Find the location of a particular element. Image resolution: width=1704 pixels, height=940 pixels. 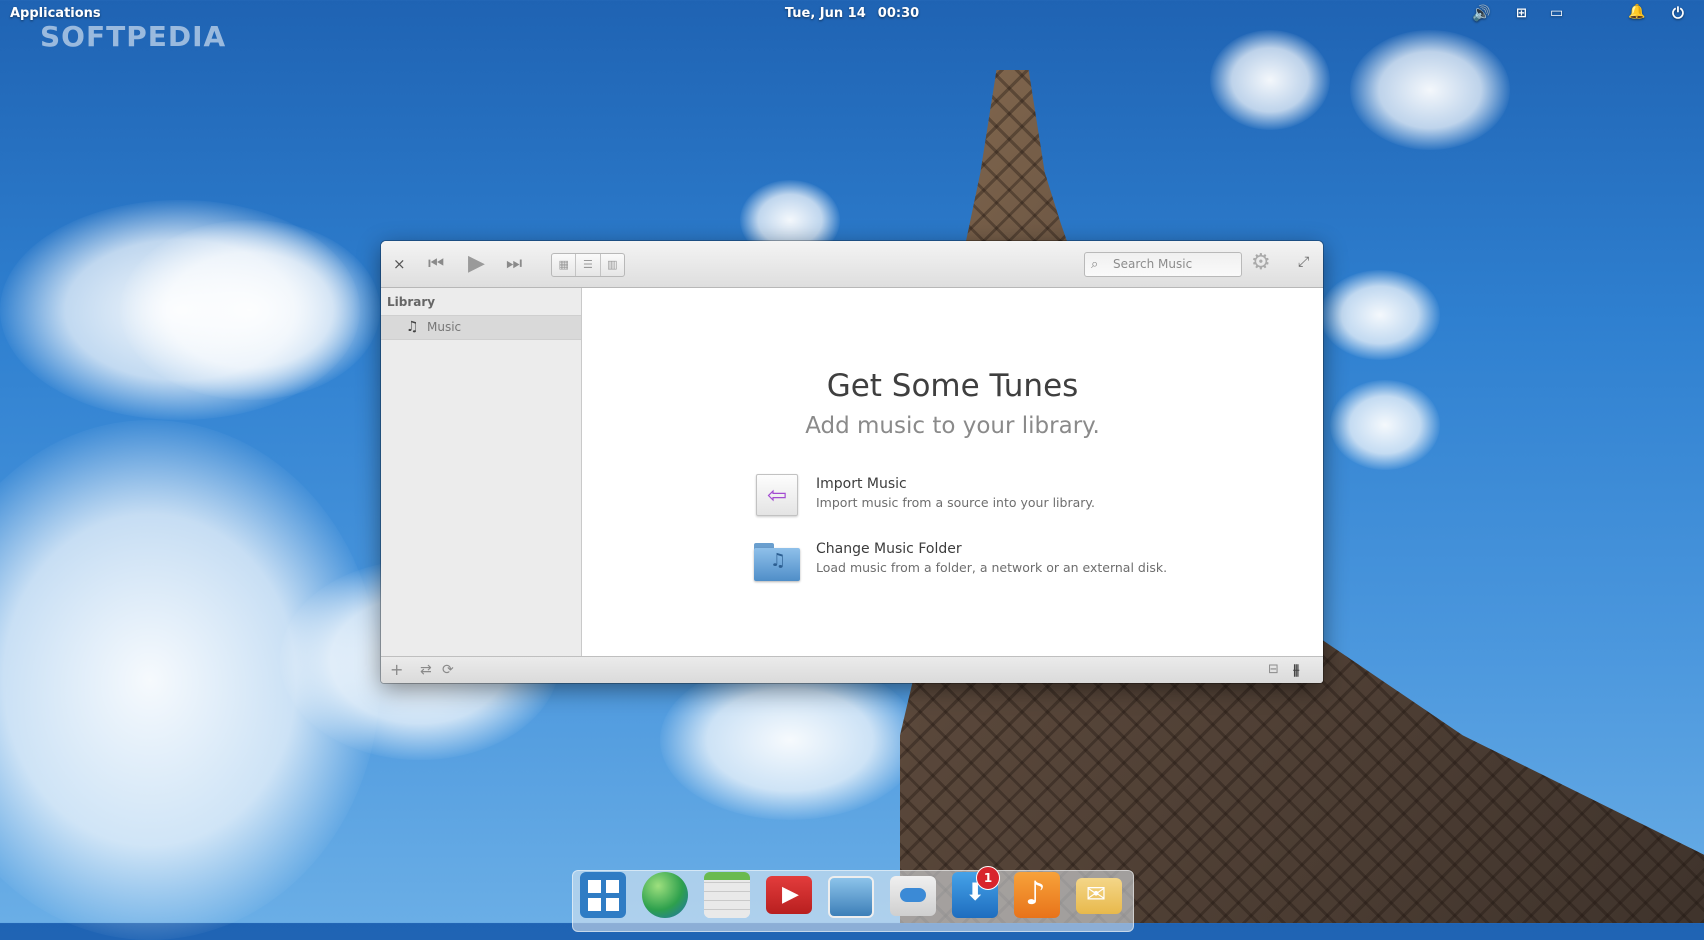

battery-icon: ▭ is located at coordinates (1556, 13).